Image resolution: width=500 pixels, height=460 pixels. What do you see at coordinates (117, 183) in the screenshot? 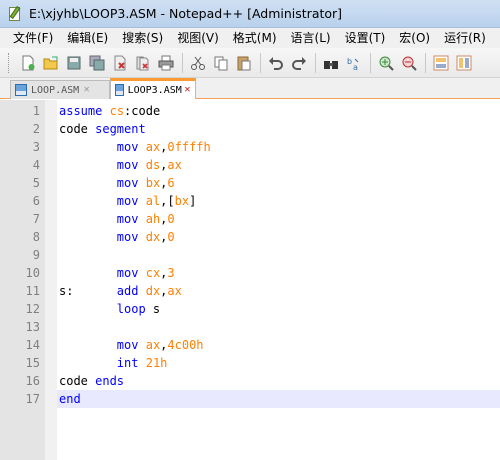
I see `line-text: mov bx,6` at bounding box center [117, 183].